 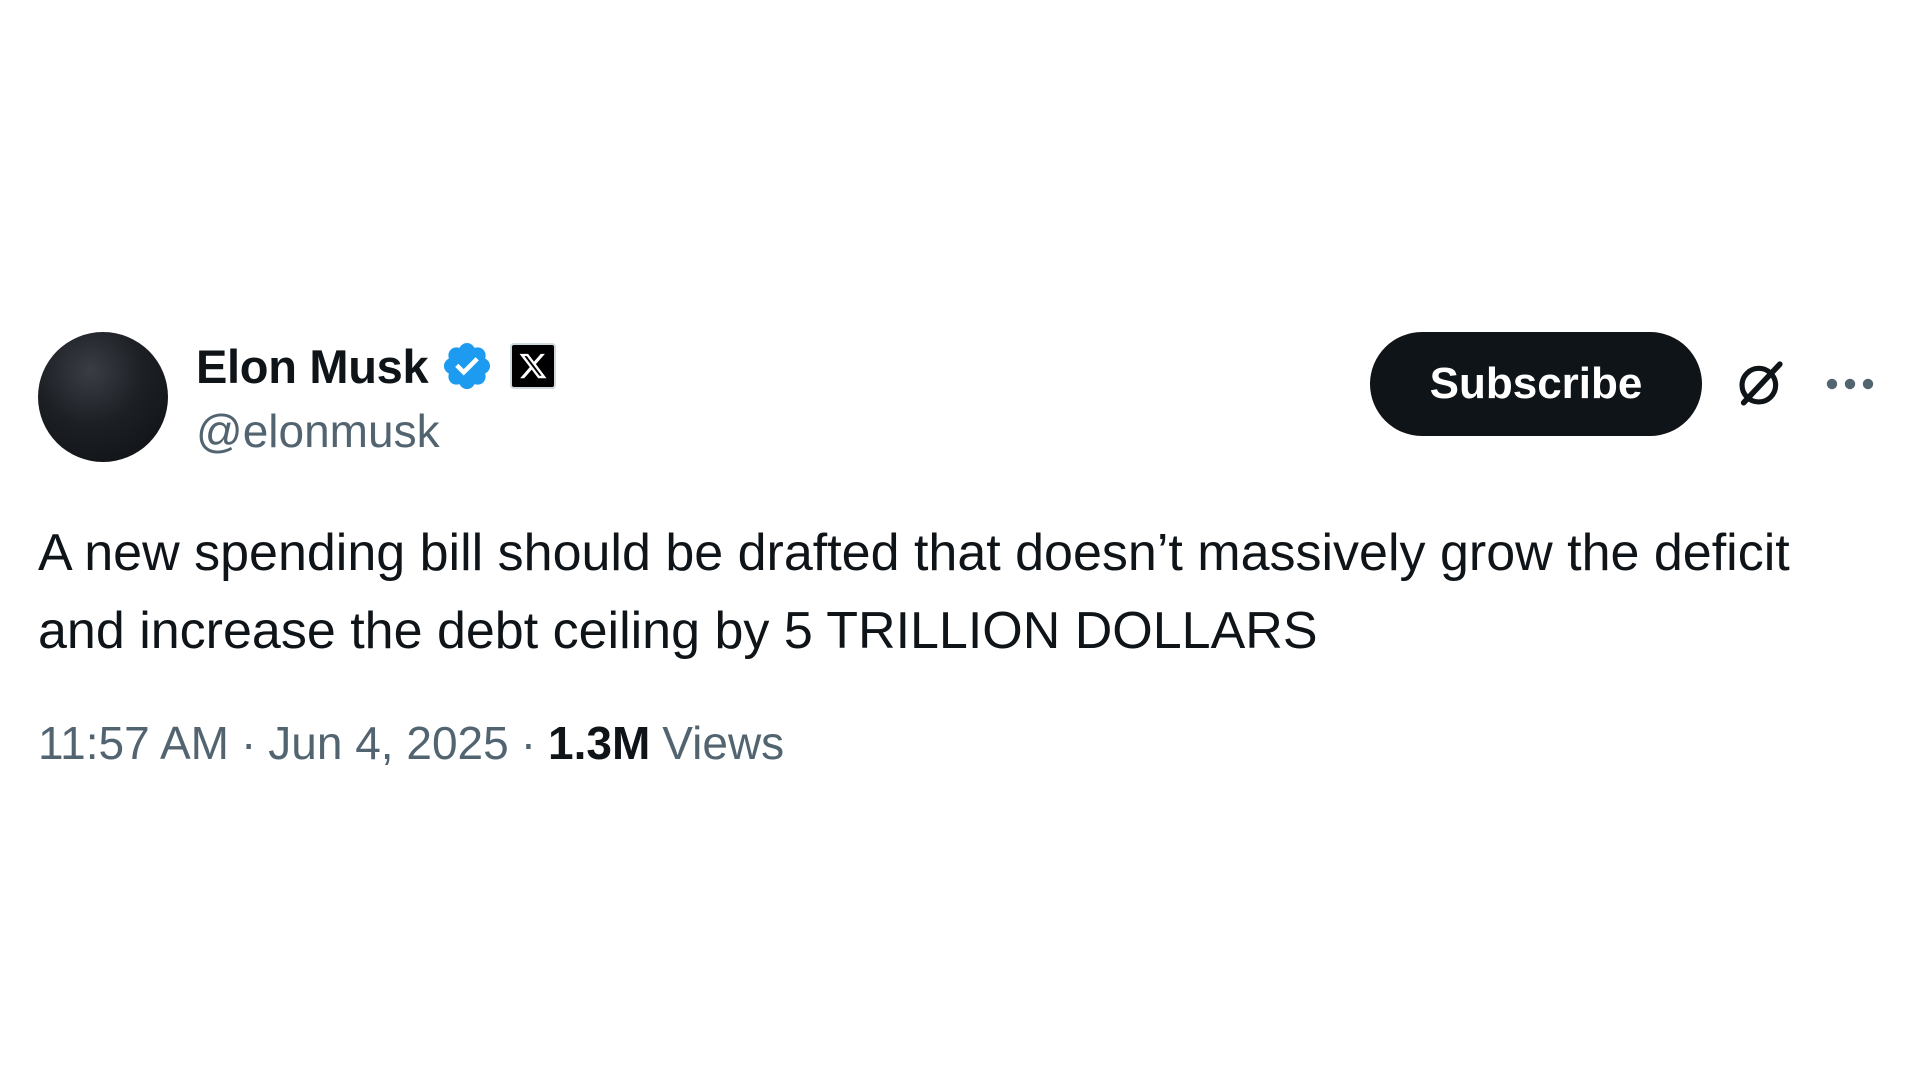 What do you see at coordinates (599, 743) in the screenshot?
I see `views-count: 1.3M` at bounding box center [599, 743].